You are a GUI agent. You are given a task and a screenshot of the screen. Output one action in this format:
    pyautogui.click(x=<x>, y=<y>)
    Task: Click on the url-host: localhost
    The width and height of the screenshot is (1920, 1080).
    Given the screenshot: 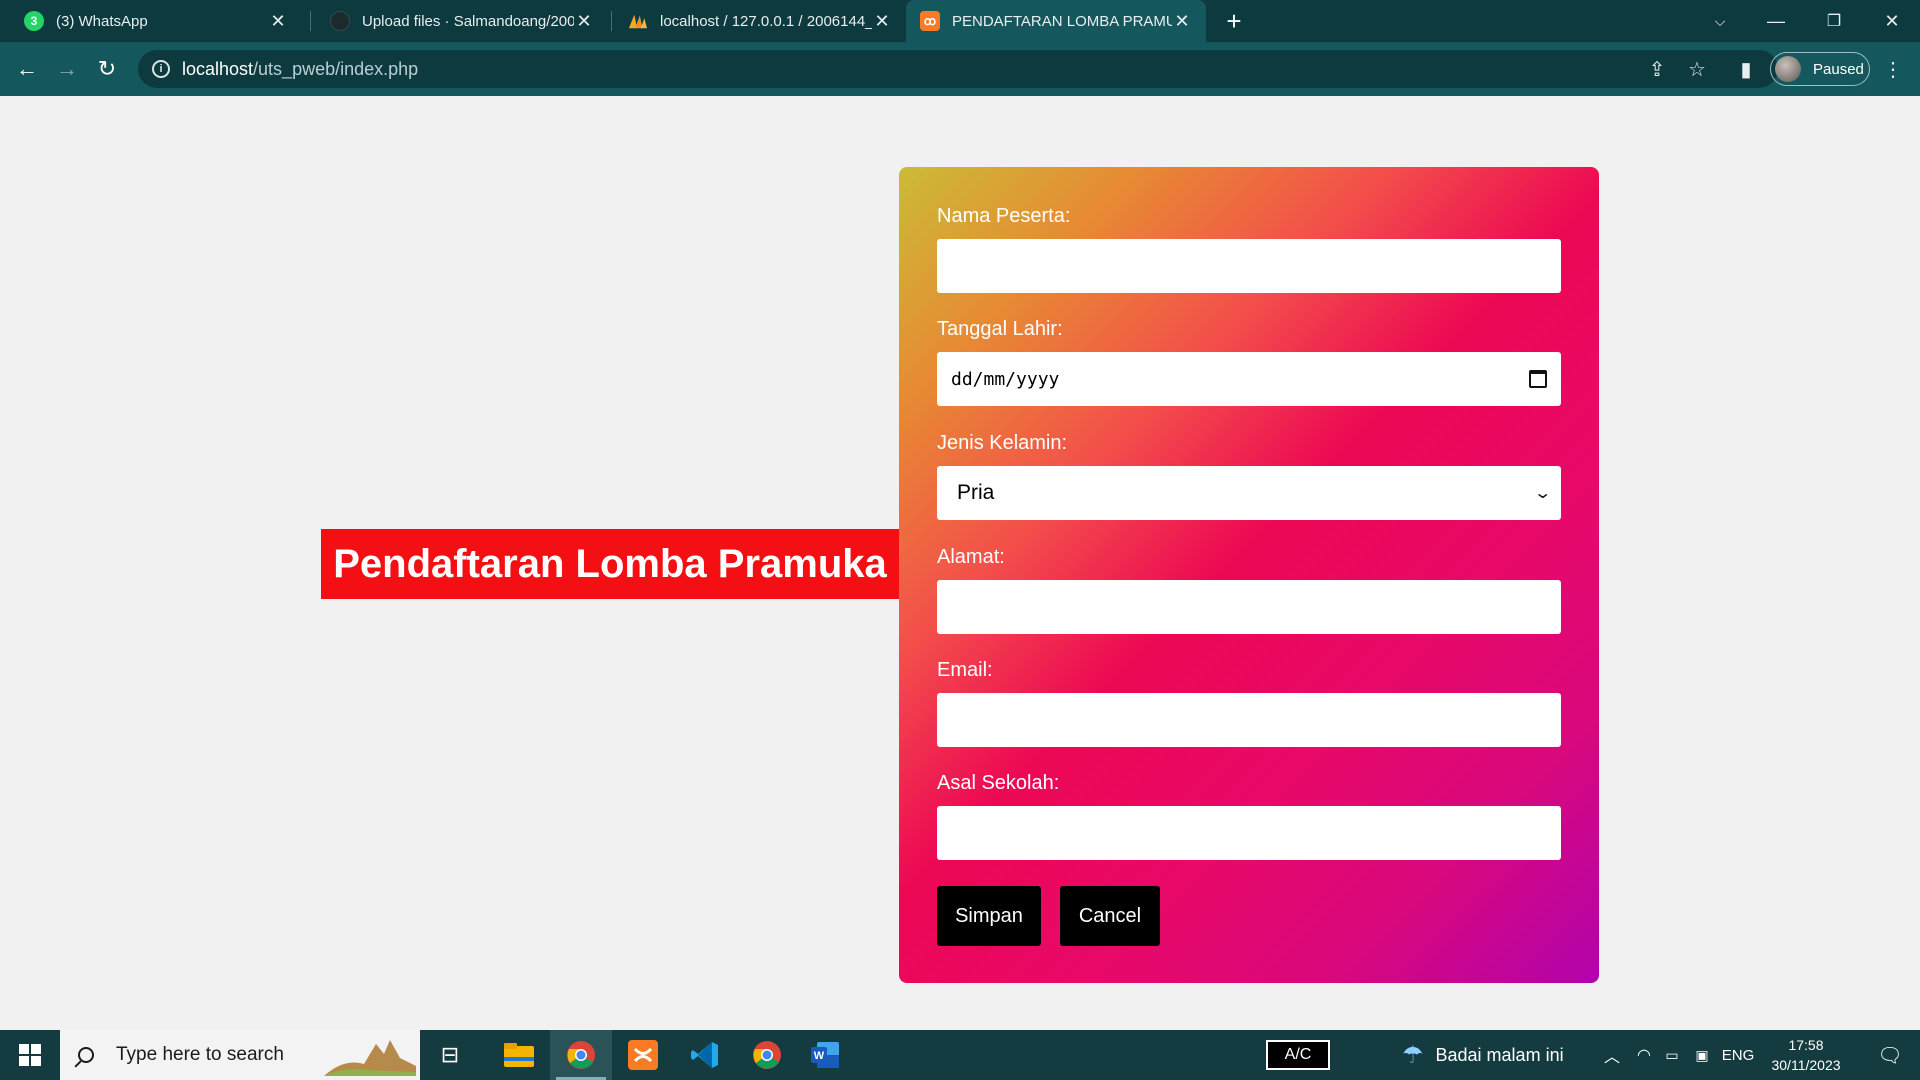 What is the action you would take?
    pyautogui.click(x=218, y=68)
    